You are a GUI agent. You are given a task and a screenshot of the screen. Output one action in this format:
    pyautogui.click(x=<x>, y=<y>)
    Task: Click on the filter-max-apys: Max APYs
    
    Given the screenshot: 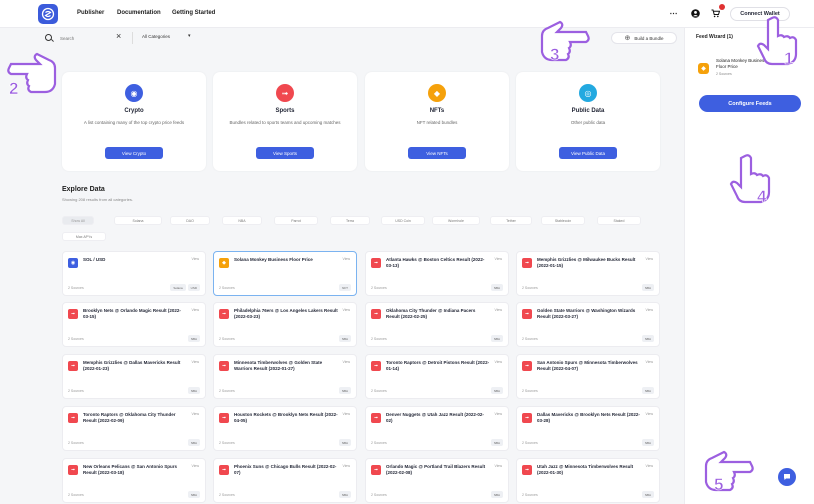 What is the action you would take?
    pyautogui.click(x=84, y=236)
    